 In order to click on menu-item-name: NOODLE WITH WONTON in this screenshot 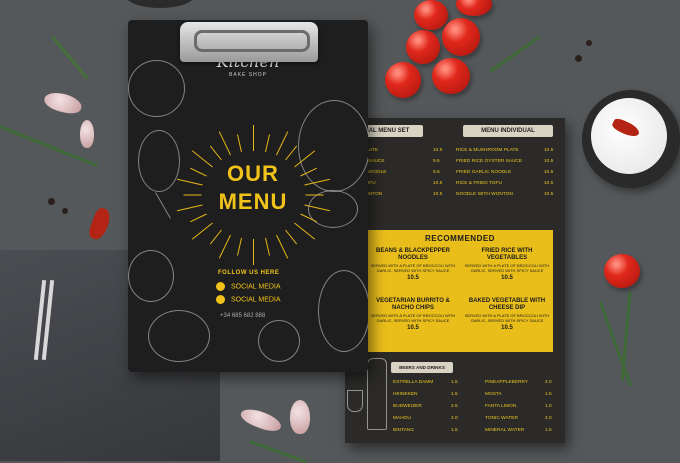, I will do `click(484, 194)`.